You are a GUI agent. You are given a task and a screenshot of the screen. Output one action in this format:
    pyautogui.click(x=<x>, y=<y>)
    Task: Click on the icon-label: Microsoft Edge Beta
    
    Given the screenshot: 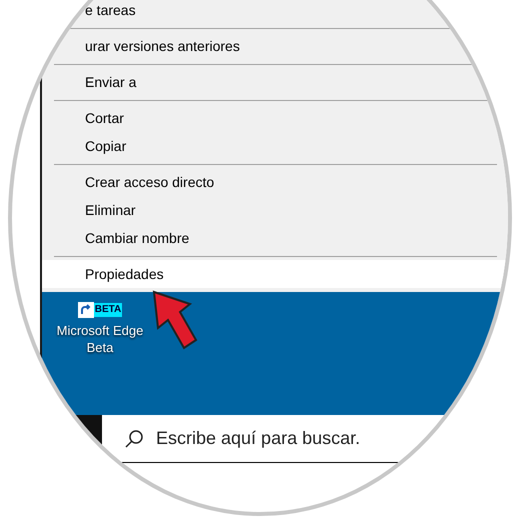 What is the action you would take?
    pyautogui.click(x=100, y=339)
    